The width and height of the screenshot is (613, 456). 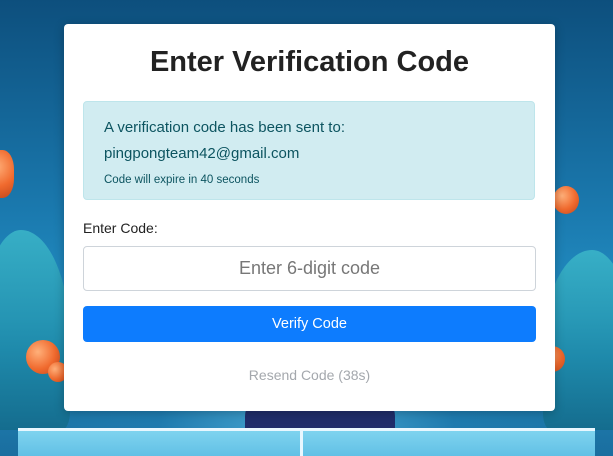 What do you see at coordinates (309, 375) in the screenshot?
I see `resend-code-link: Resend Code (38s)` at bounding box center [309, 375].